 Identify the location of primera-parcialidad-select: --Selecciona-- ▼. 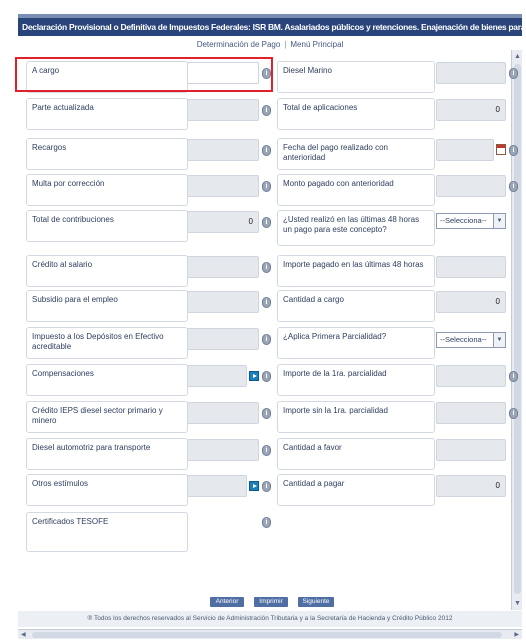
(471, 340).